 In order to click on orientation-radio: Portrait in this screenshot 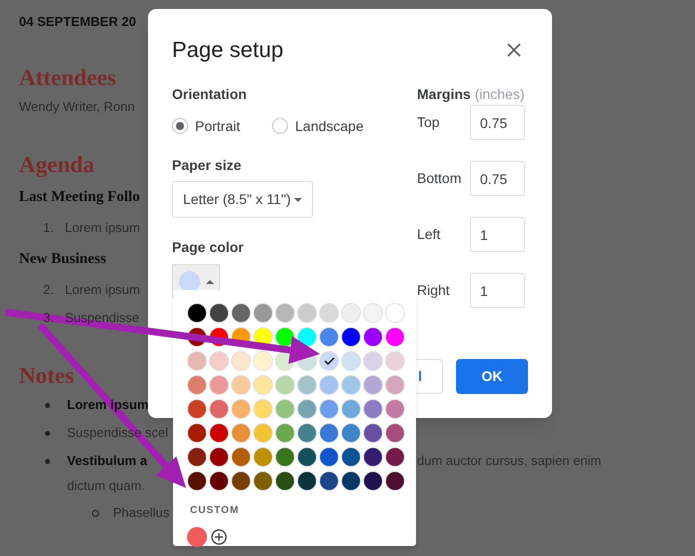, I will do `click(206, 126)`.